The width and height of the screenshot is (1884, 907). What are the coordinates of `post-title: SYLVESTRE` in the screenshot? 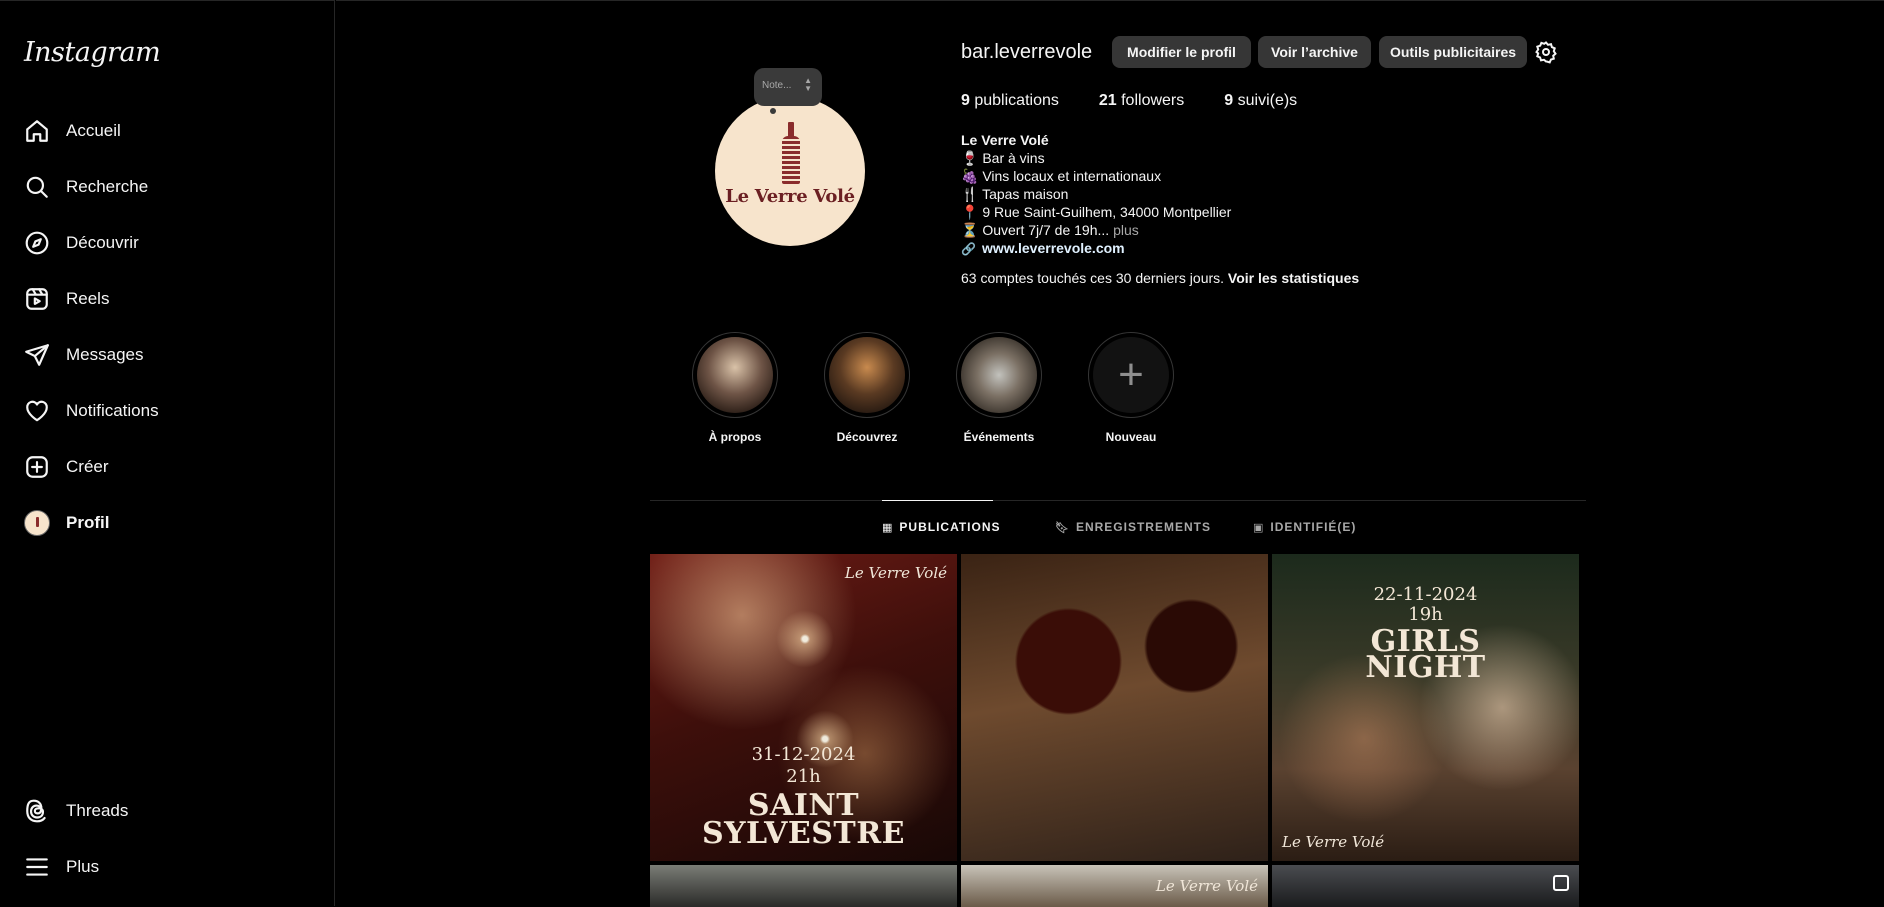 It's located at (803, 833).